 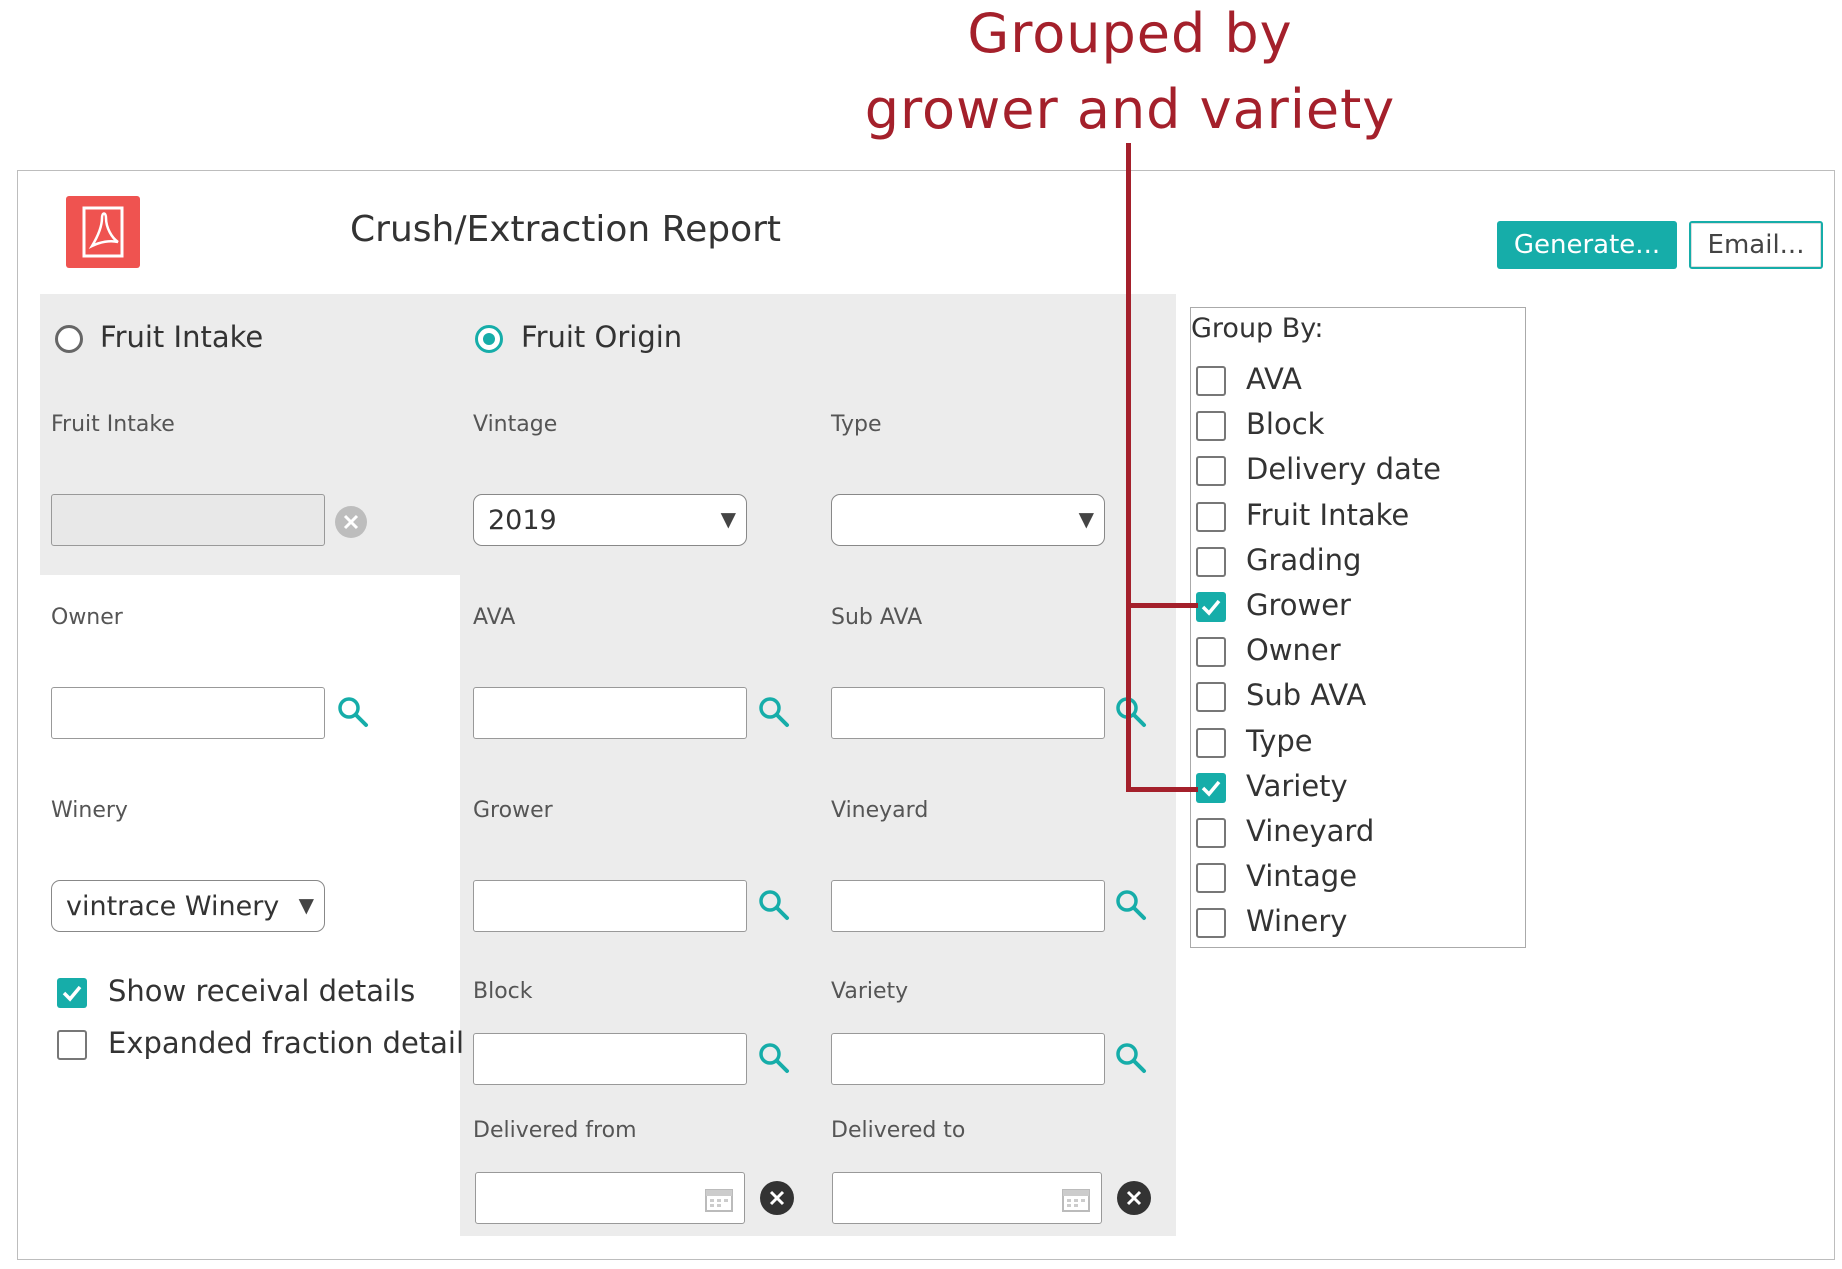 I want to click on group-by-checkbox-grower, so click(x=1211, y=607).